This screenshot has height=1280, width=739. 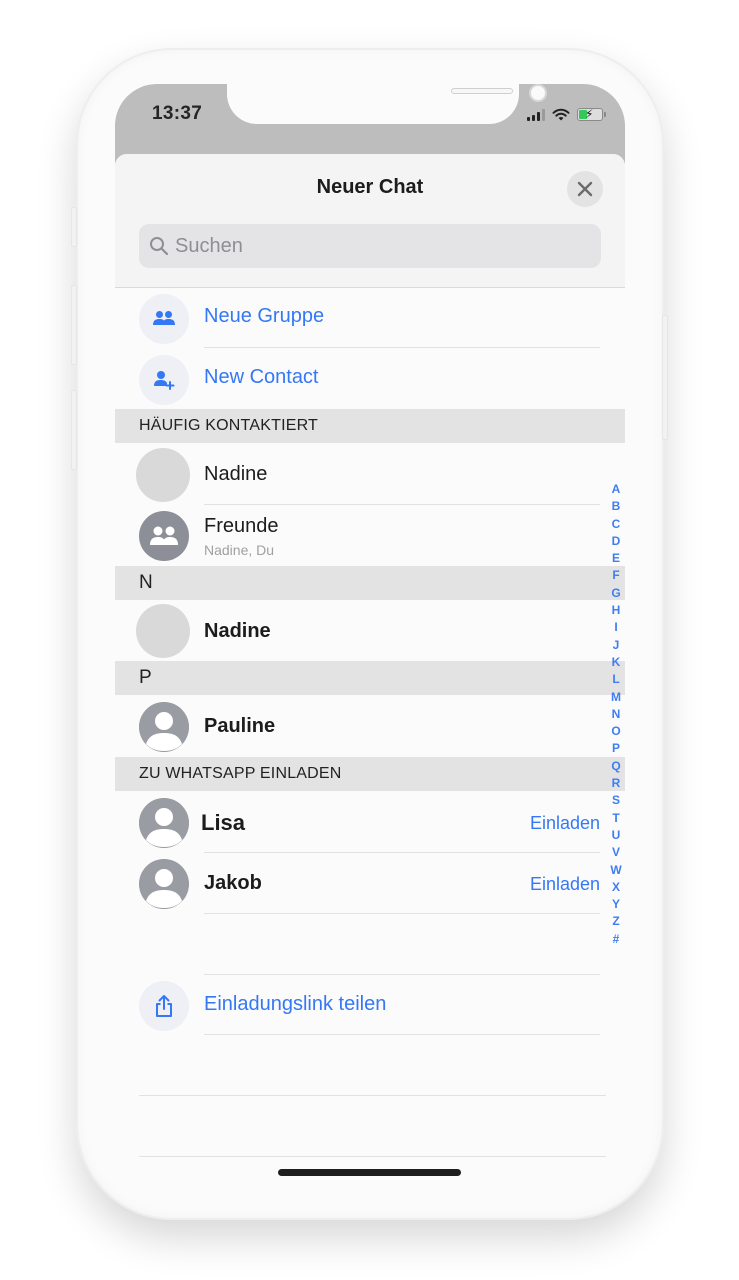 What do you see at coordinates (536, 115) in the screenshot?
I see `cellular-signal-icon` at bounding box center [536, 115].